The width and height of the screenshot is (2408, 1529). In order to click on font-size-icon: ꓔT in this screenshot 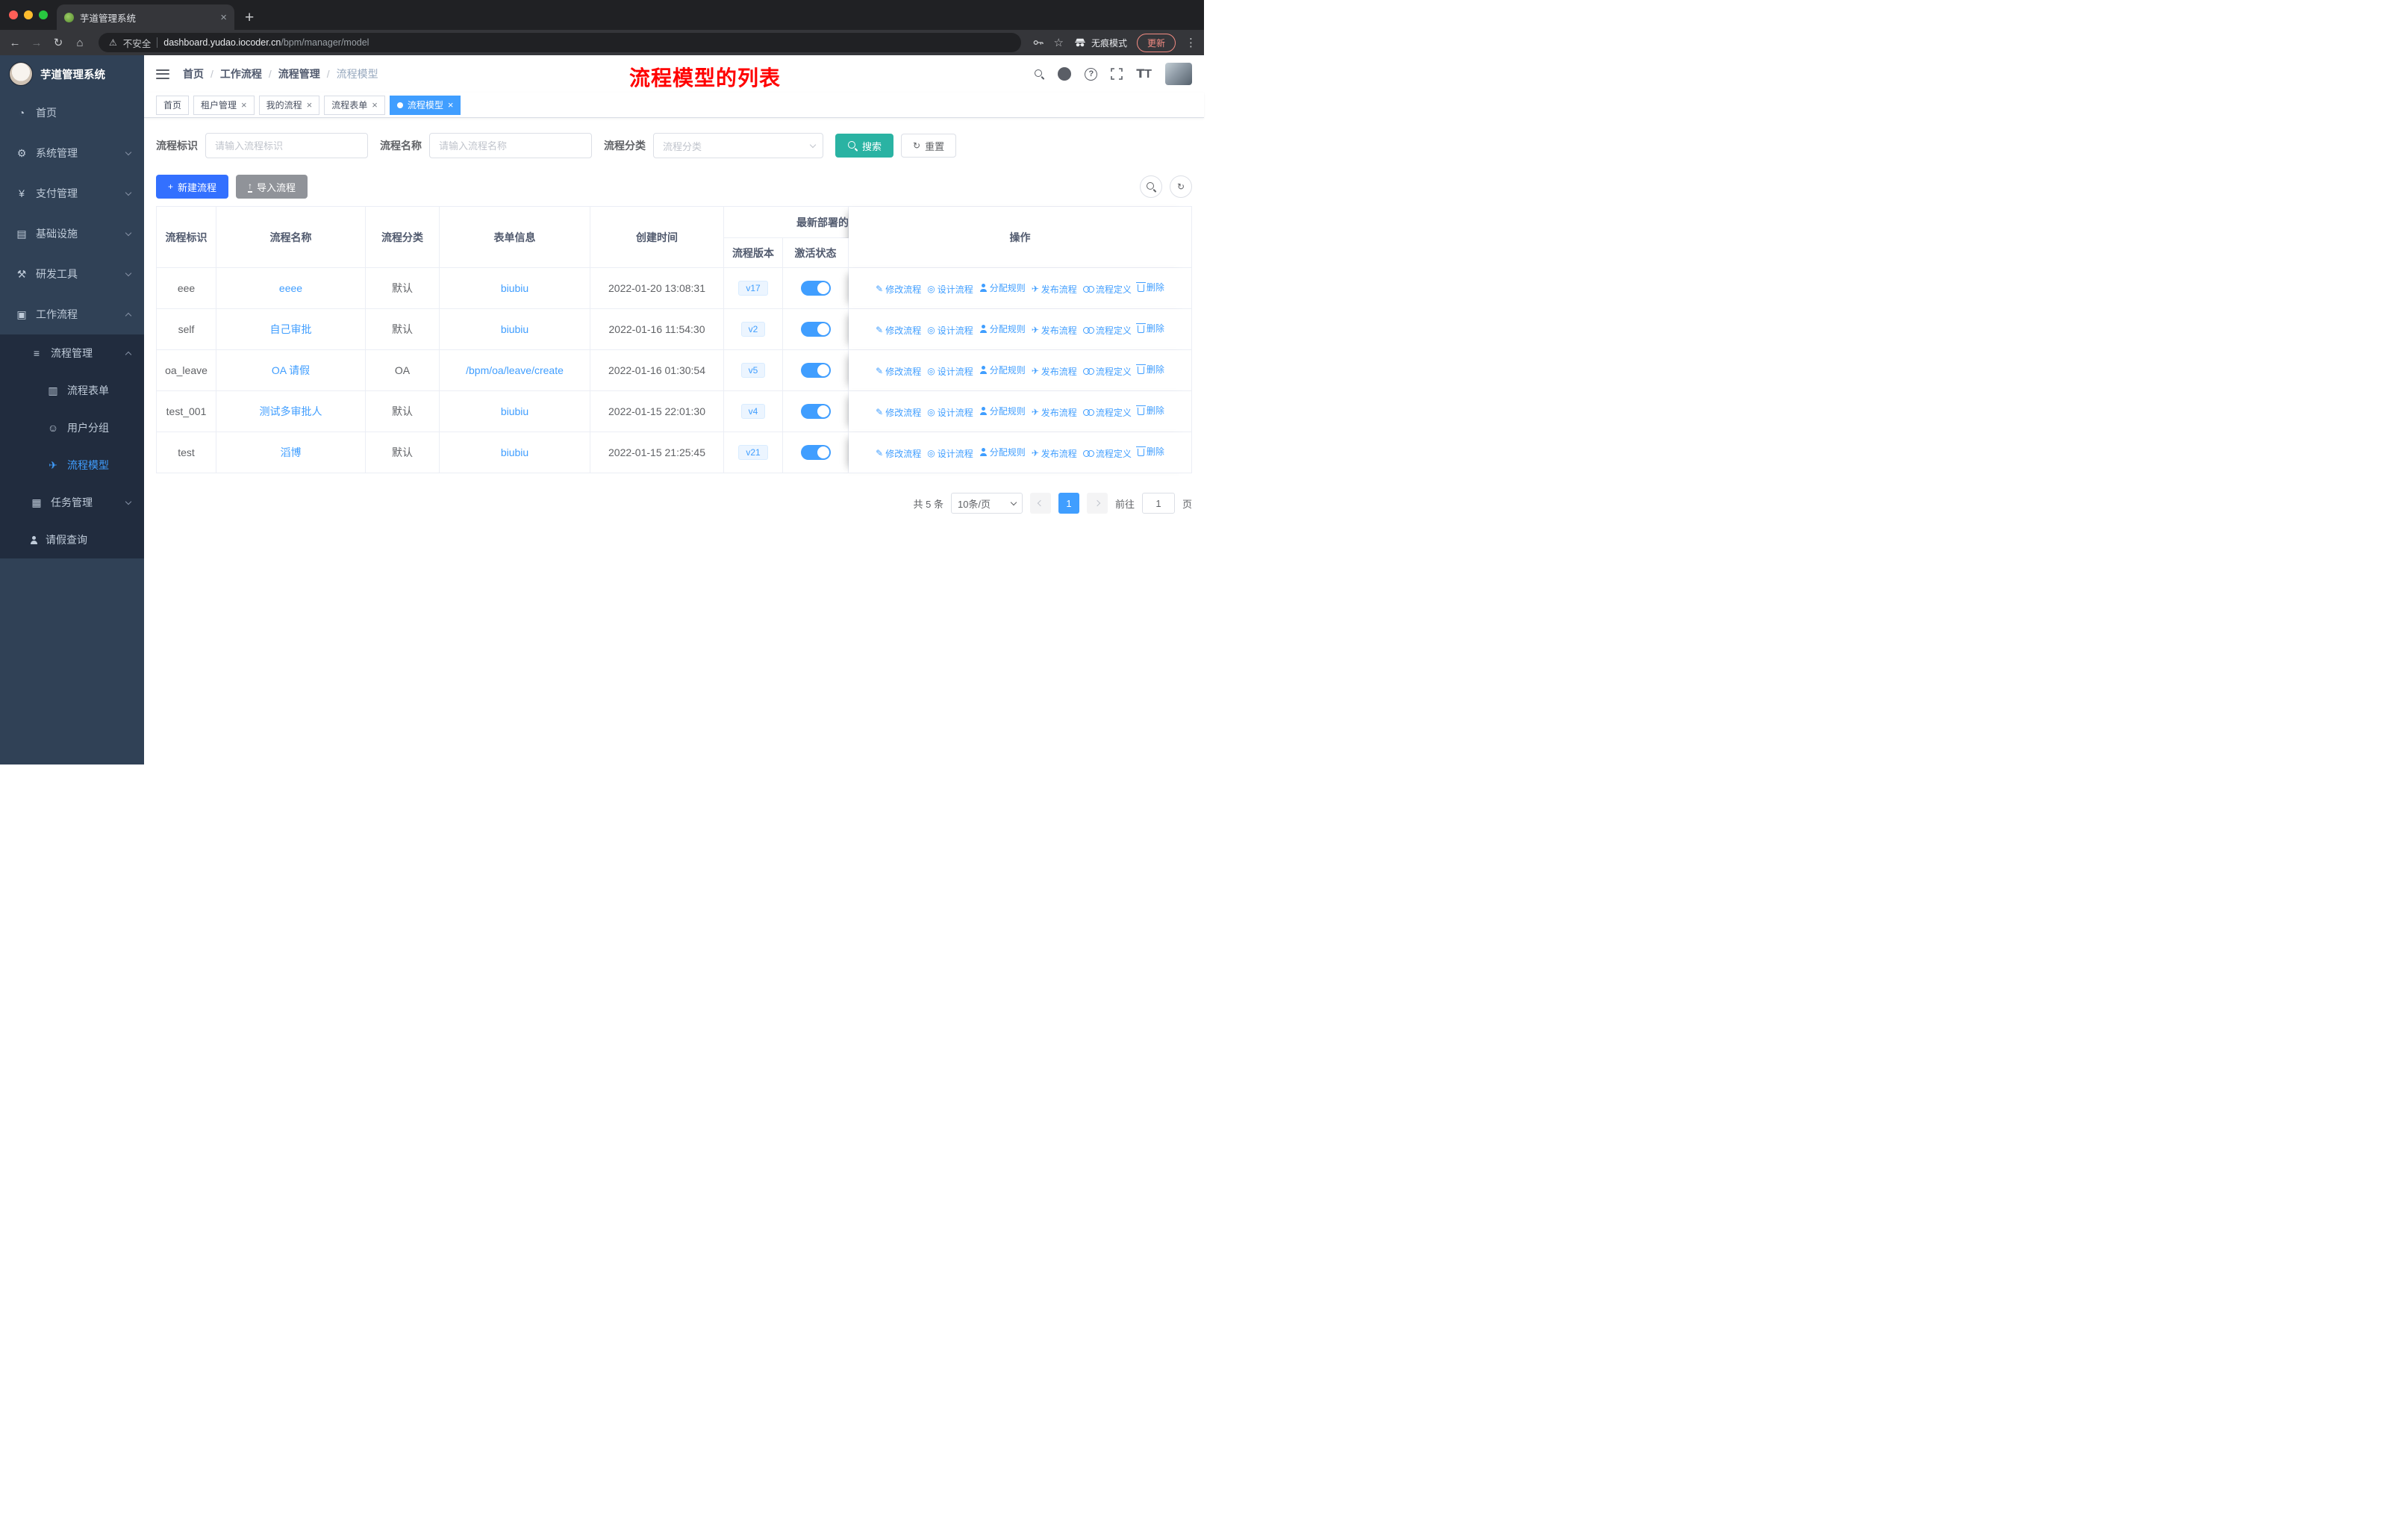, I will do `click(1144, 73)`.